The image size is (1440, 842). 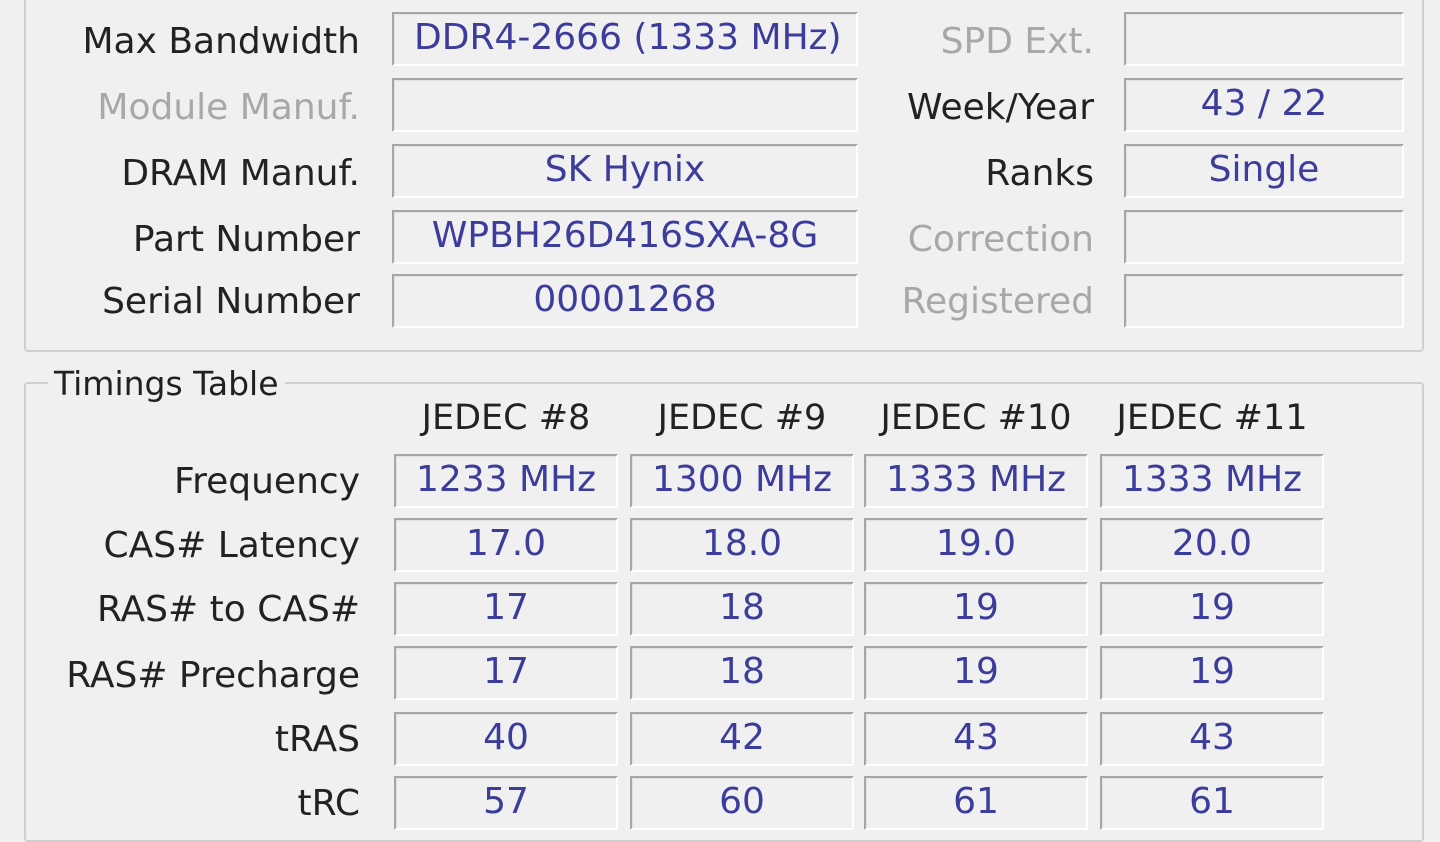 What do you see at coordinates (1212, 418) in the screenshot?
I see `column-header-jedec-11: JEDEC #11` at bounding box center [1212, 418].